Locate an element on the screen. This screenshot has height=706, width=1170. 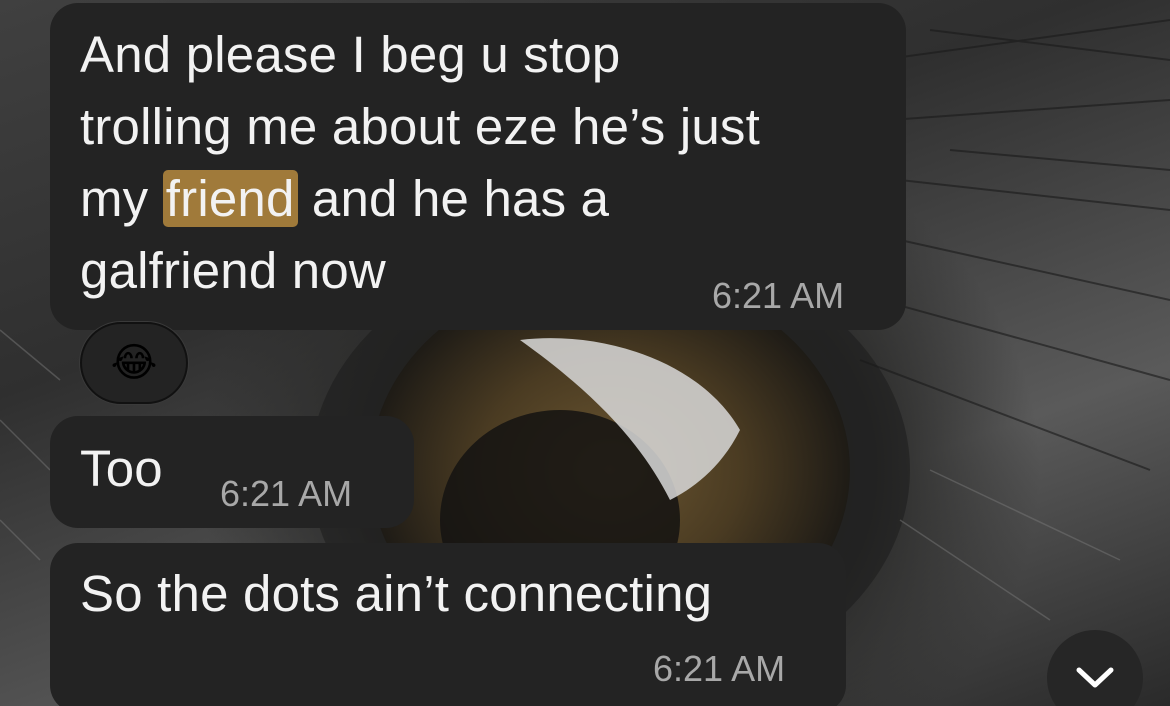
message-bubble-2: Too 6:21 AM is located at coordinates (232, 472).